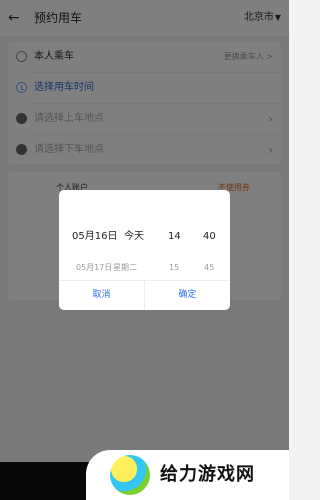 This screenshot has width=320, height=500. I want to click on cancel-button: 取消, so click(101, 295).